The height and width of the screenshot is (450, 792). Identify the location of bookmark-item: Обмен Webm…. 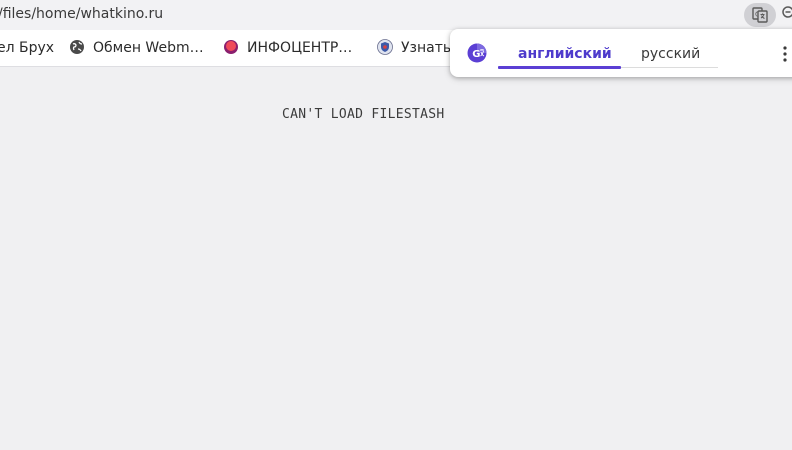
(136, 48).